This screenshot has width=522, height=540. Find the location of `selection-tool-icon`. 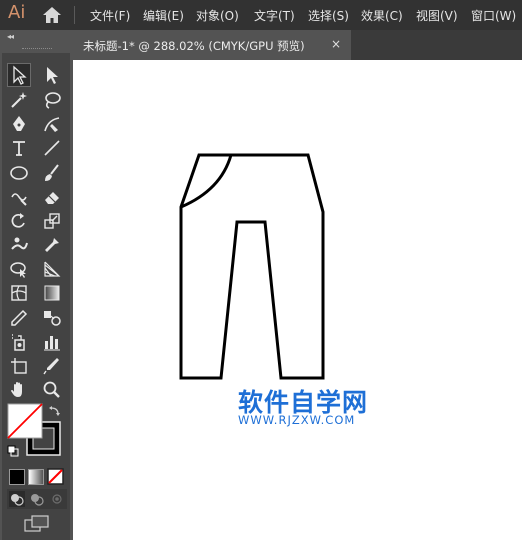

selection-tool-icon is located at coordinates (19, 75).